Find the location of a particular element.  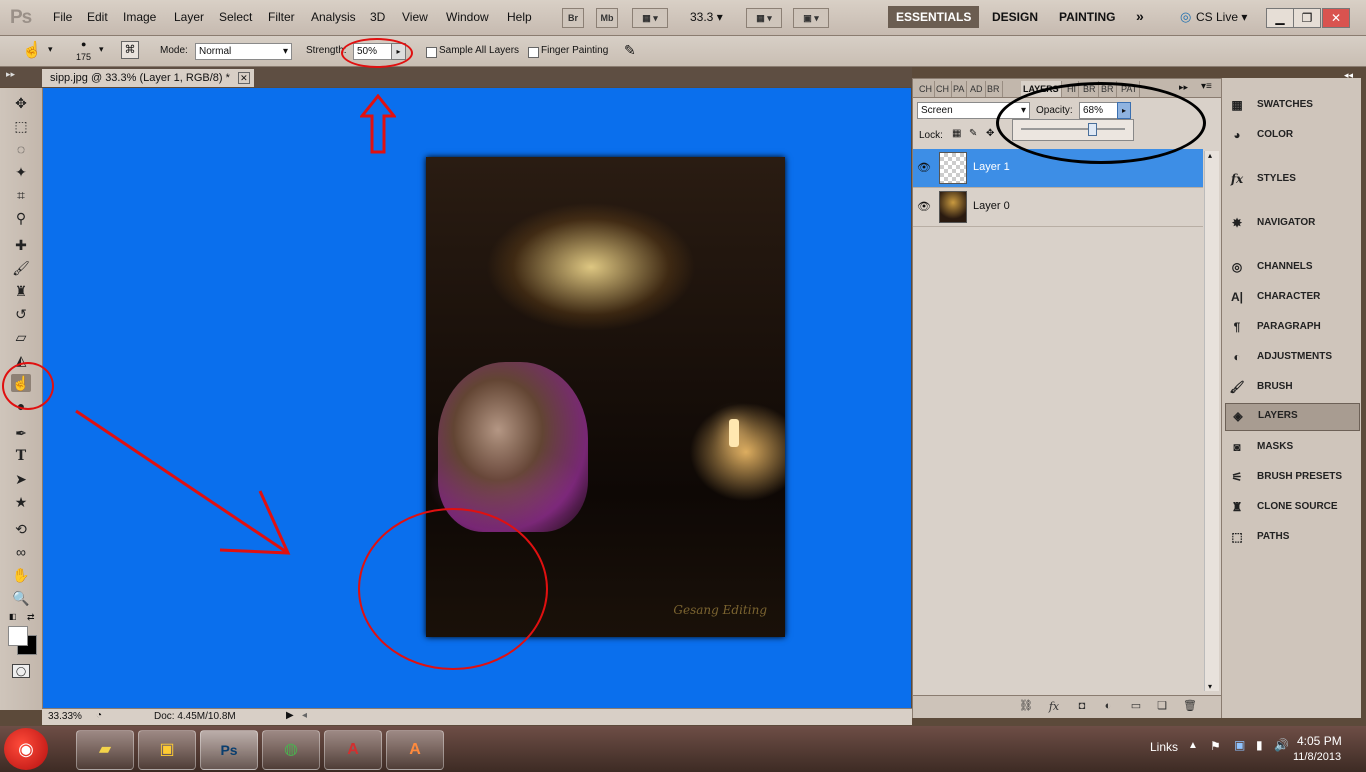

panel-expand-icon: ▸▸ is located at coordinates (1183, 87).